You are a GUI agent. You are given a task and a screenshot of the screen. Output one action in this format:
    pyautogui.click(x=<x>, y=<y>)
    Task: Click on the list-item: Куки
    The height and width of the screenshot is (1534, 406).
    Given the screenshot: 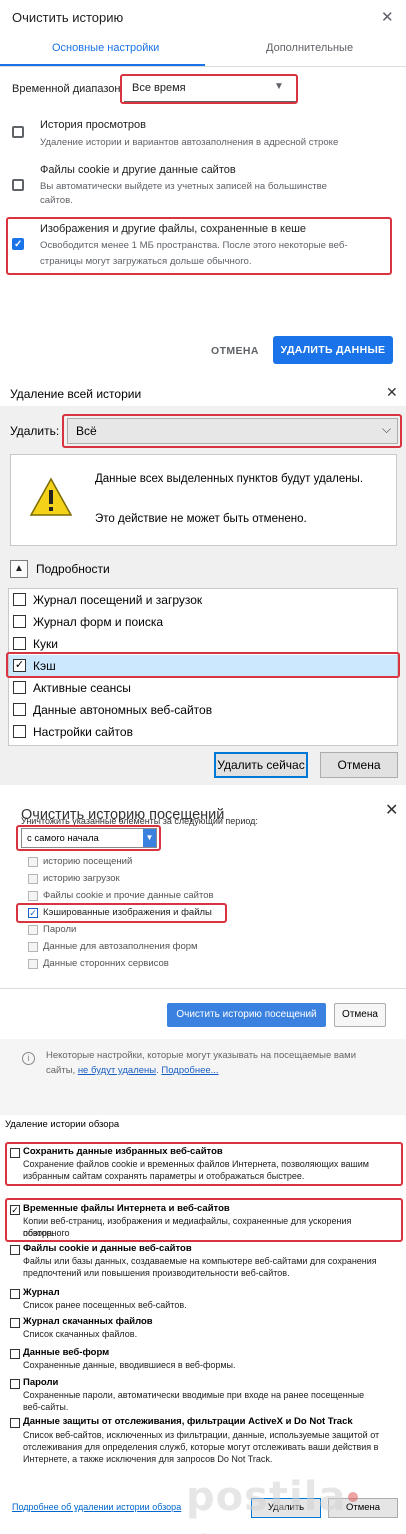 What is the action you would take?
    pyautogui.click(x=203, y=644)
    